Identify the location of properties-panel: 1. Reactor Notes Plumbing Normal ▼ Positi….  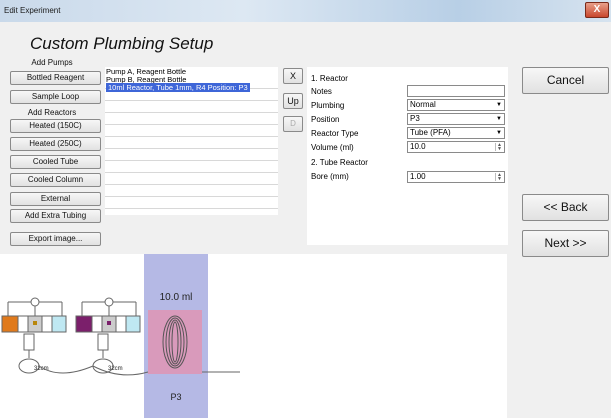
(407, 156).